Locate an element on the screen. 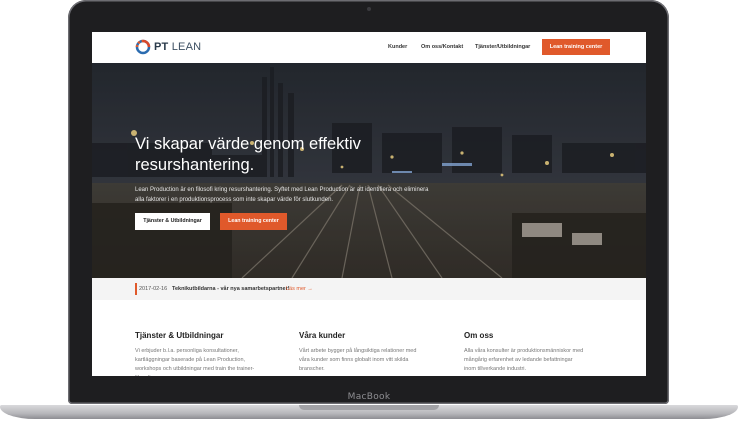  nav-link-kunder: Kunder is located at coordinates (397, 47).